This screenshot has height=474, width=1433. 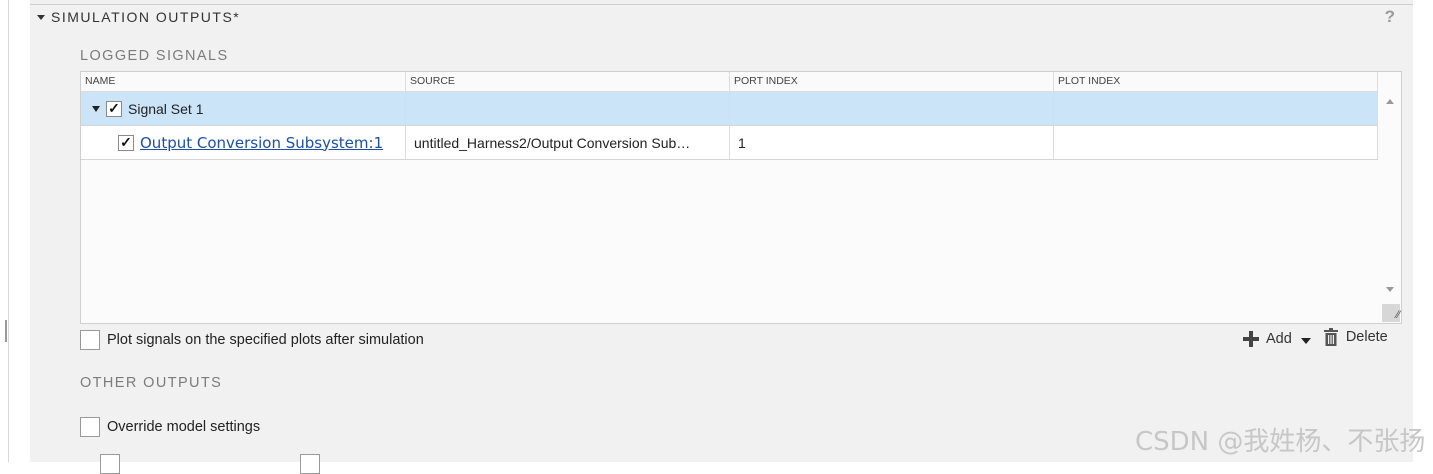 I want to click on section-title: SIMULATION OUTPUTS*, so click(x=146, y=17).